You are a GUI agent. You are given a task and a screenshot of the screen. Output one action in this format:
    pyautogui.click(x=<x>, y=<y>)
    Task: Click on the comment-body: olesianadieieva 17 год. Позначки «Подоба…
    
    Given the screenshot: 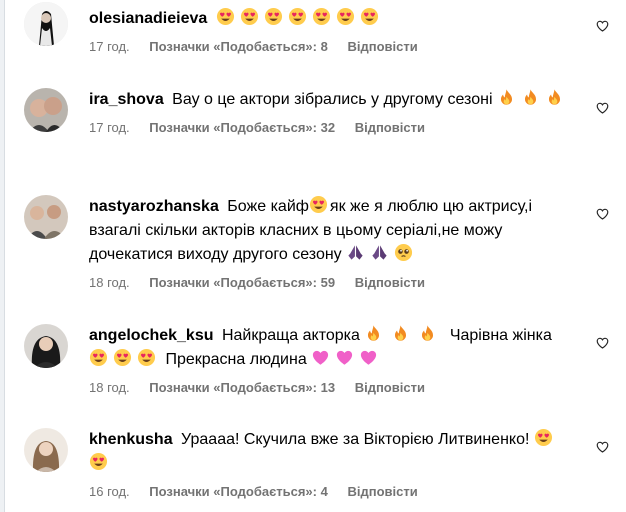 What is the action you would take?
    pyautogui.click(x=334, y=27)
    